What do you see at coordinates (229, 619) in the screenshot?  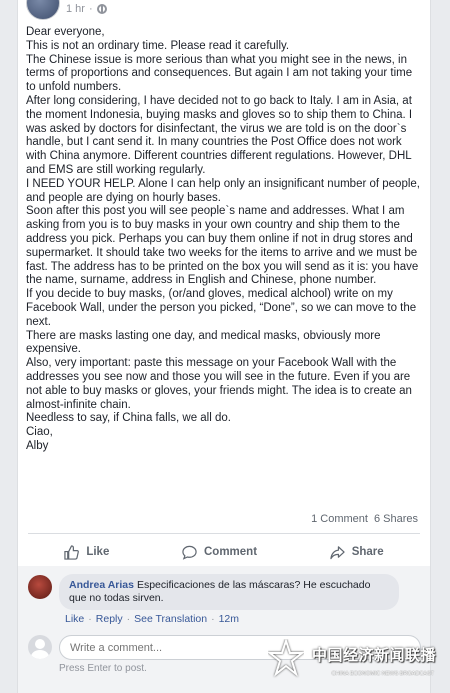 I see `comment-time-link: 12m` at bounding box center [229, 619].